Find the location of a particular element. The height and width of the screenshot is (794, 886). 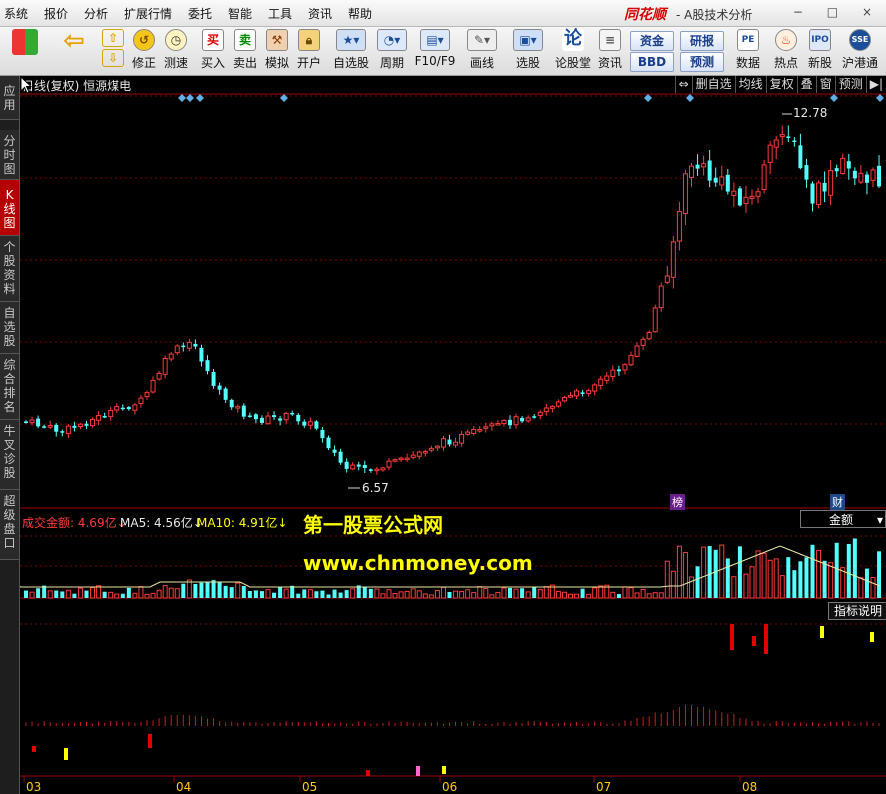

buy-button: 买 买入 is located at coordinates (213, 51).